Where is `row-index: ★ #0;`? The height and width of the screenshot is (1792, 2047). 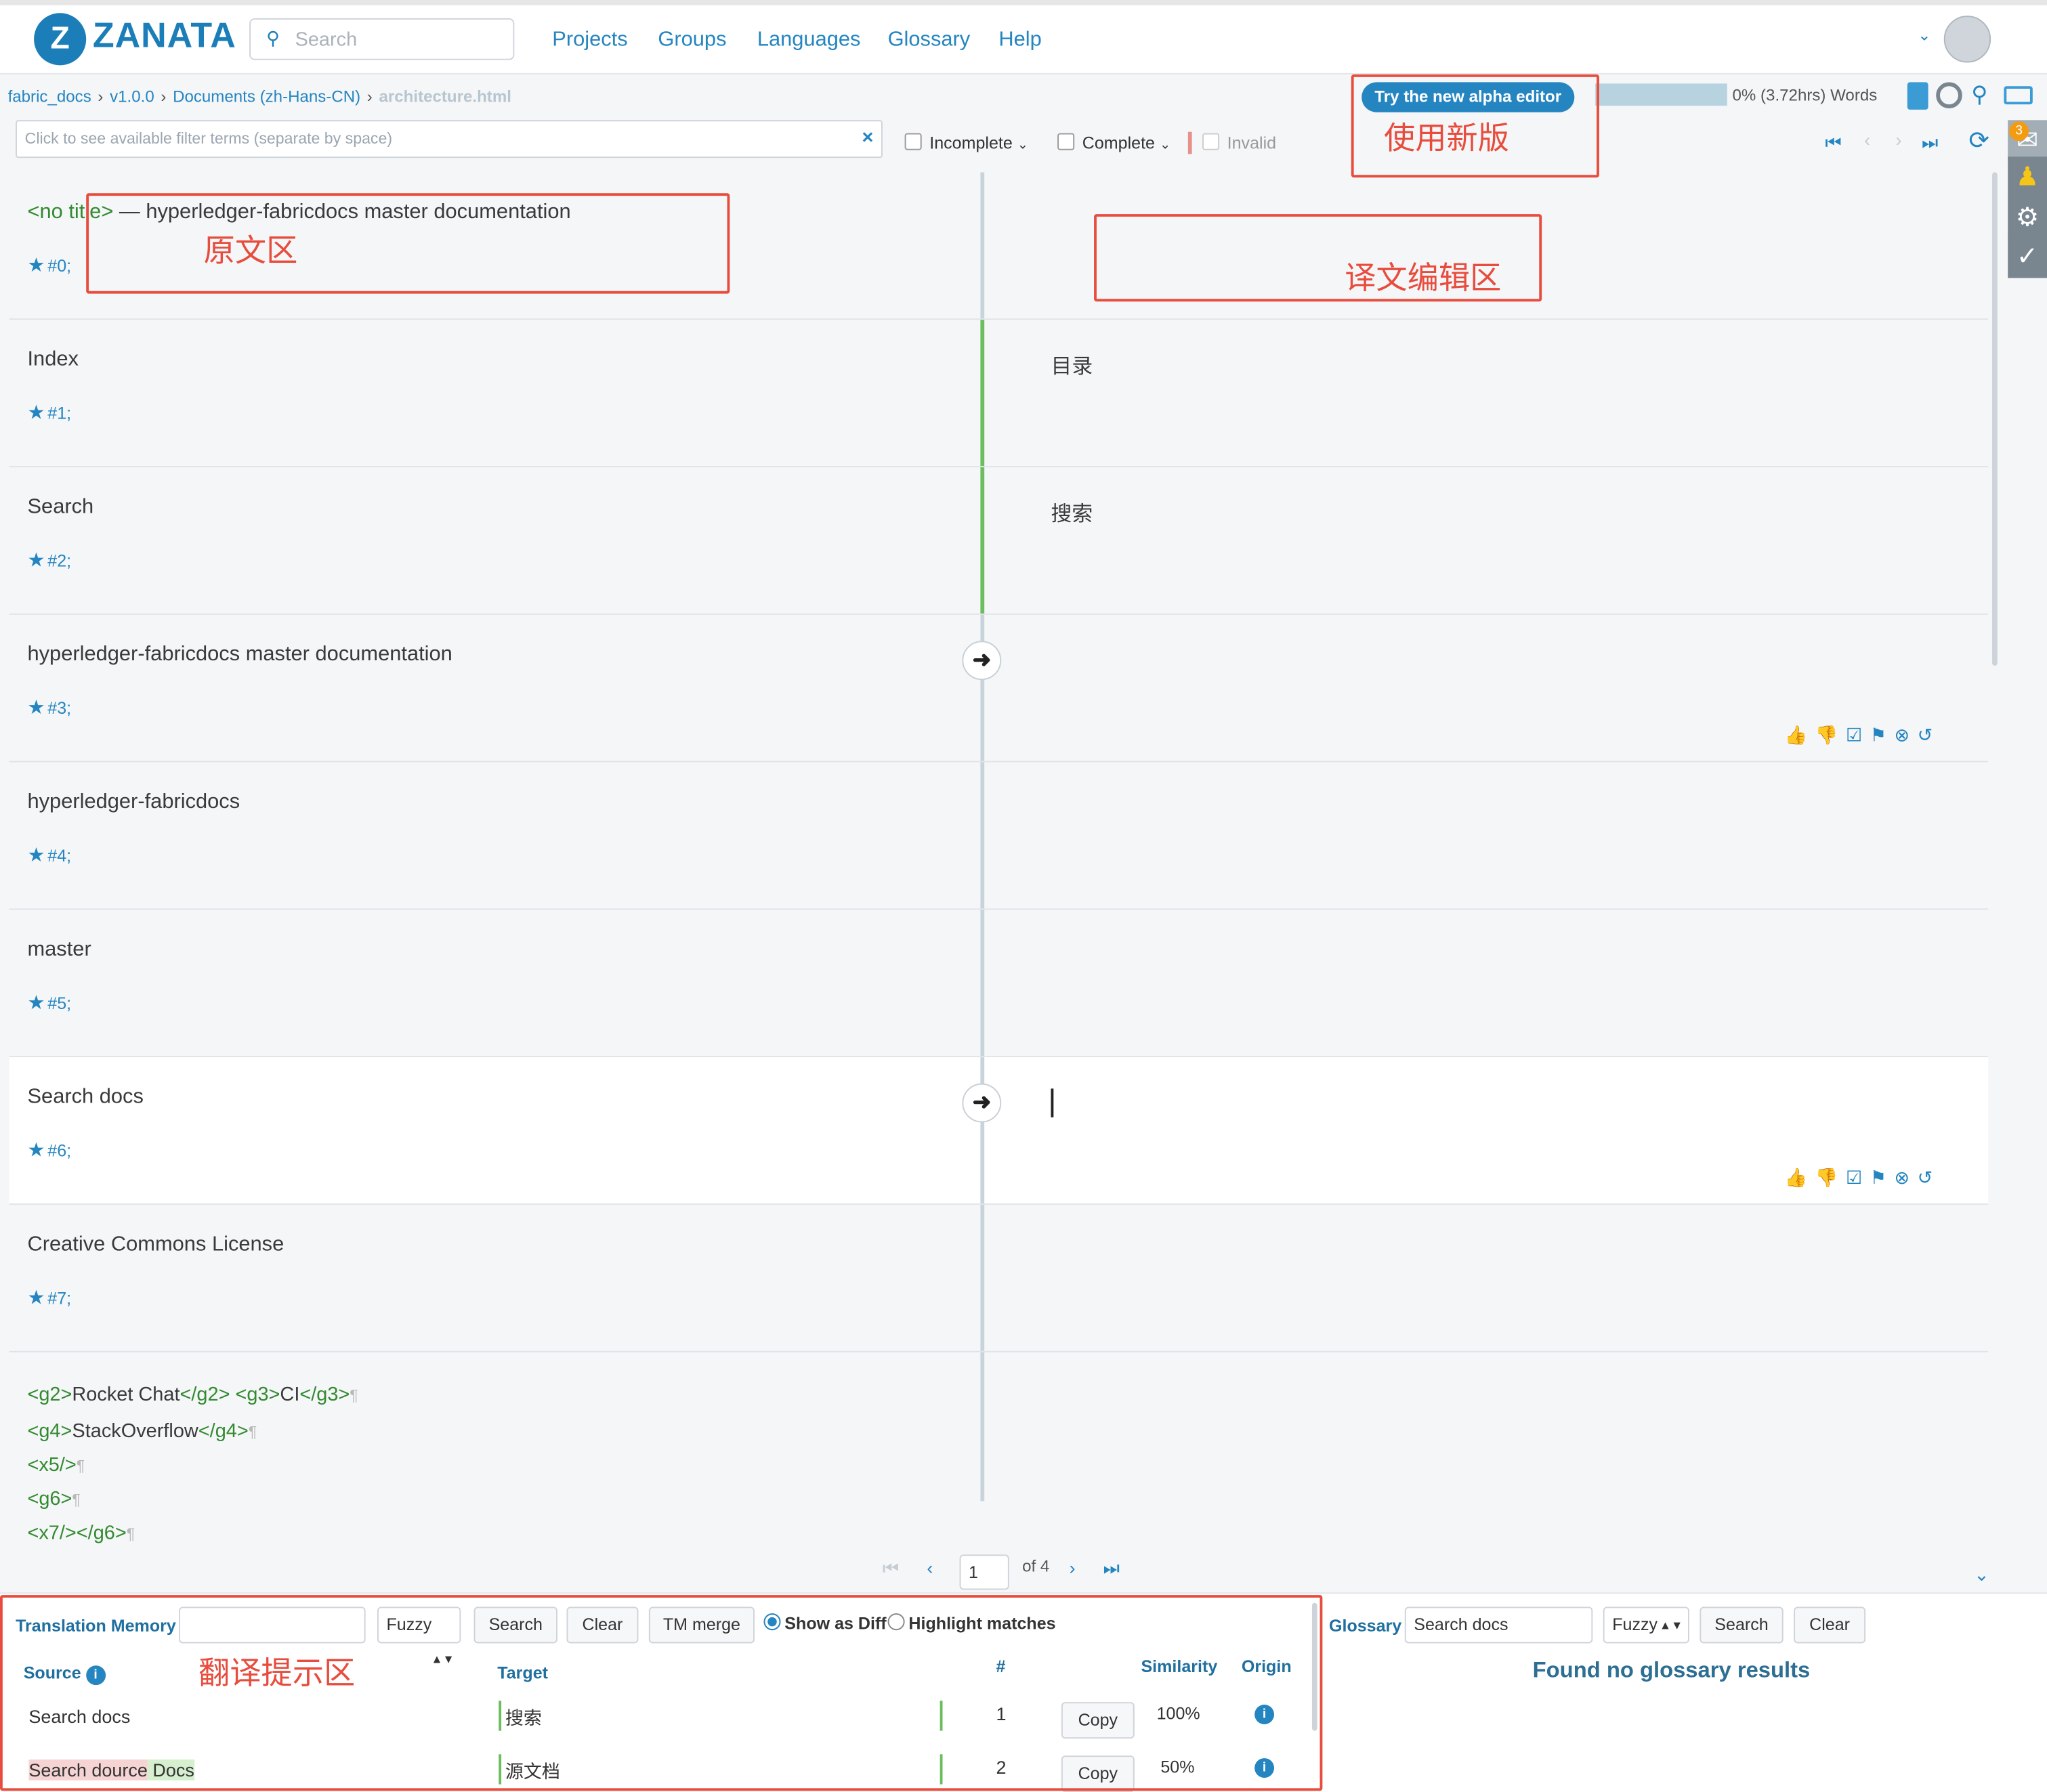
row-index: ★ #0; is located at coordinates (49, 265).